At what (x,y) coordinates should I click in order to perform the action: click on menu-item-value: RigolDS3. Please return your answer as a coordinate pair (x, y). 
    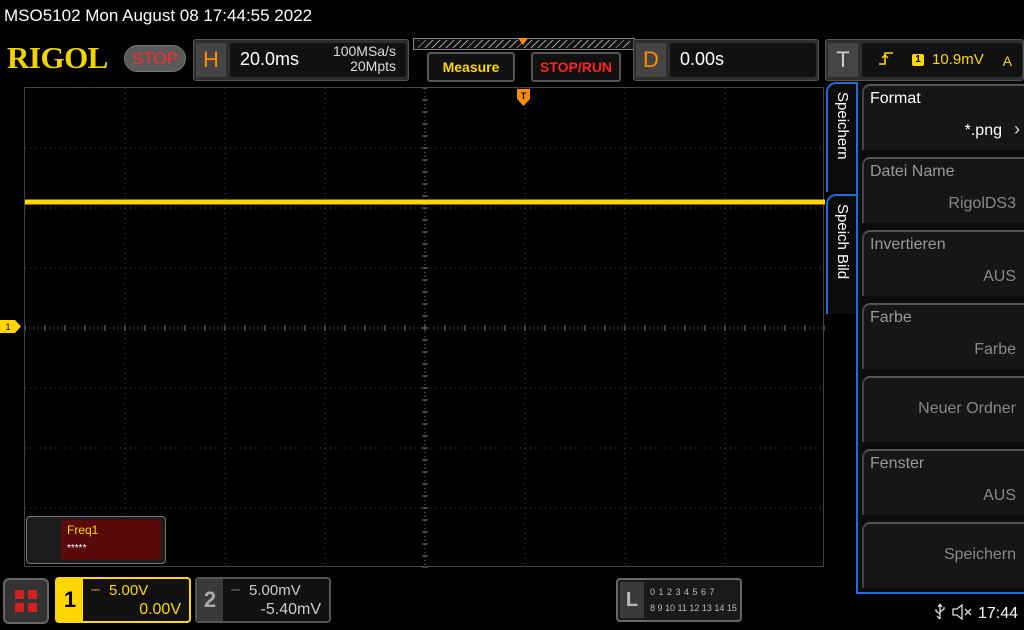
    Looking at the image, I should click on (982, 203).